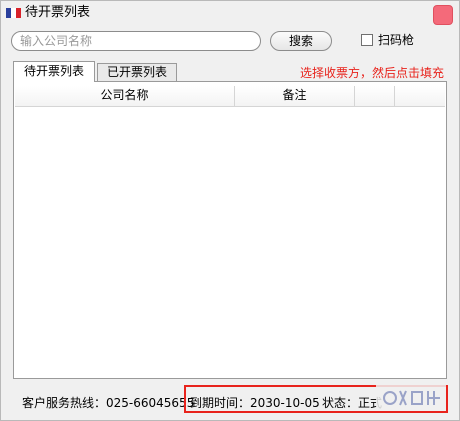 The height and width of the screenshot is (421, 460). I want to click on hotline-number: 025-66045655, so click(150, 403).